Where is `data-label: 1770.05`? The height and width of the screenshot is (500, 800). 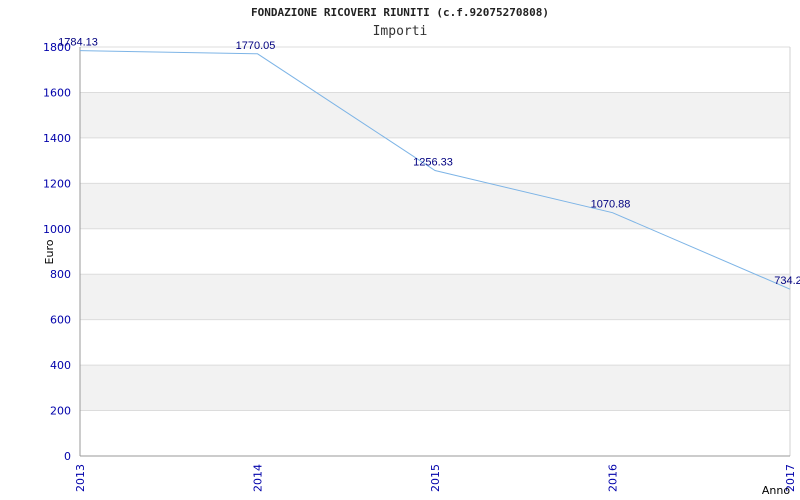
data-label: 1770.05 is located at coordinates (256, 46).